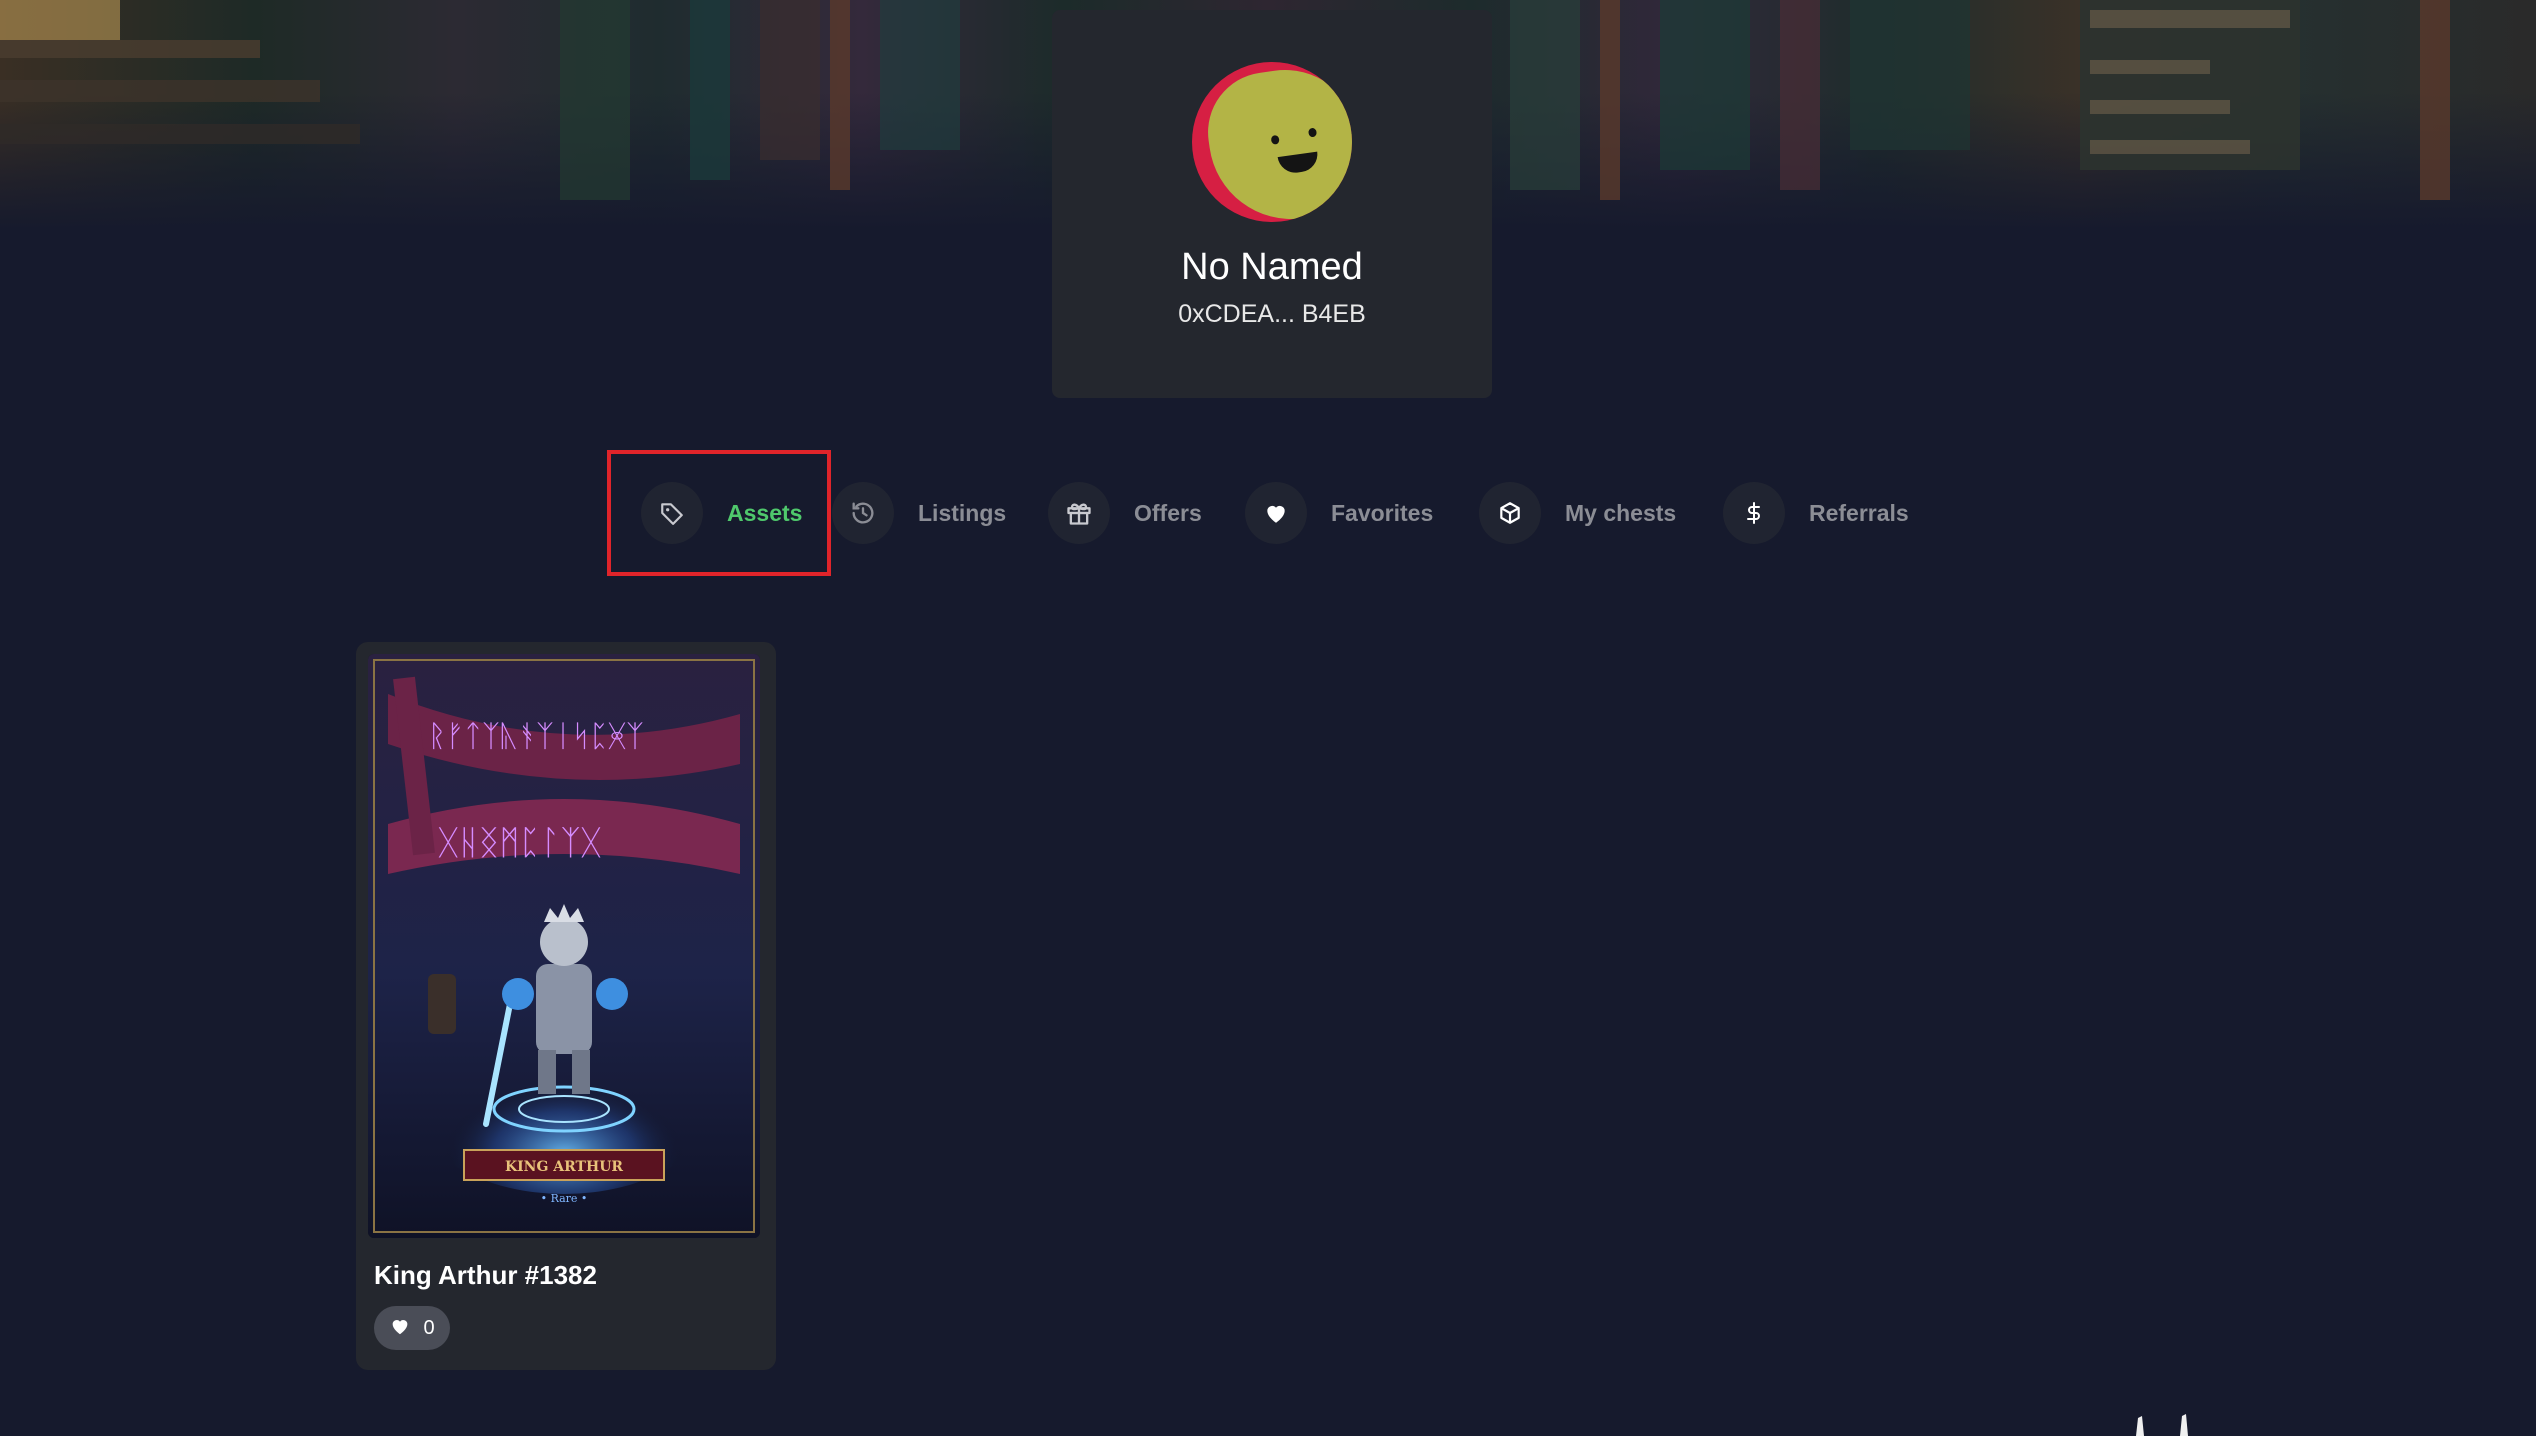  What do you see at coordinates (962, 512) in the screenshot?
I see `tab-listings-label: Listings` at bounding box center [962, 512].